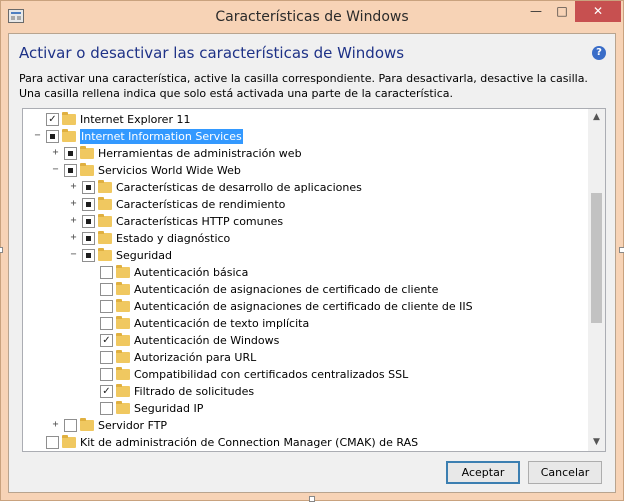 Image resolution: width=624 pixels, height=502 pixels. Describe the element at coordinates (621, 250) in the screenshot. I see `resize-handle-right` at that location.